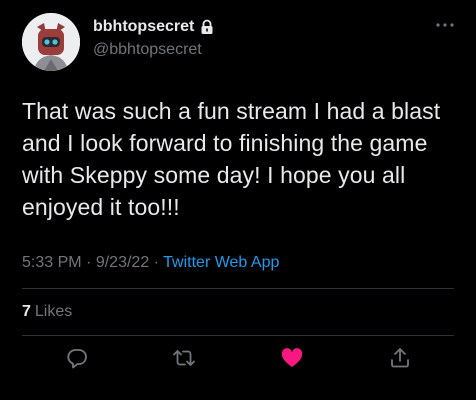  I want to click on display-name-row: bbhtopsecret, so click(153, 27).